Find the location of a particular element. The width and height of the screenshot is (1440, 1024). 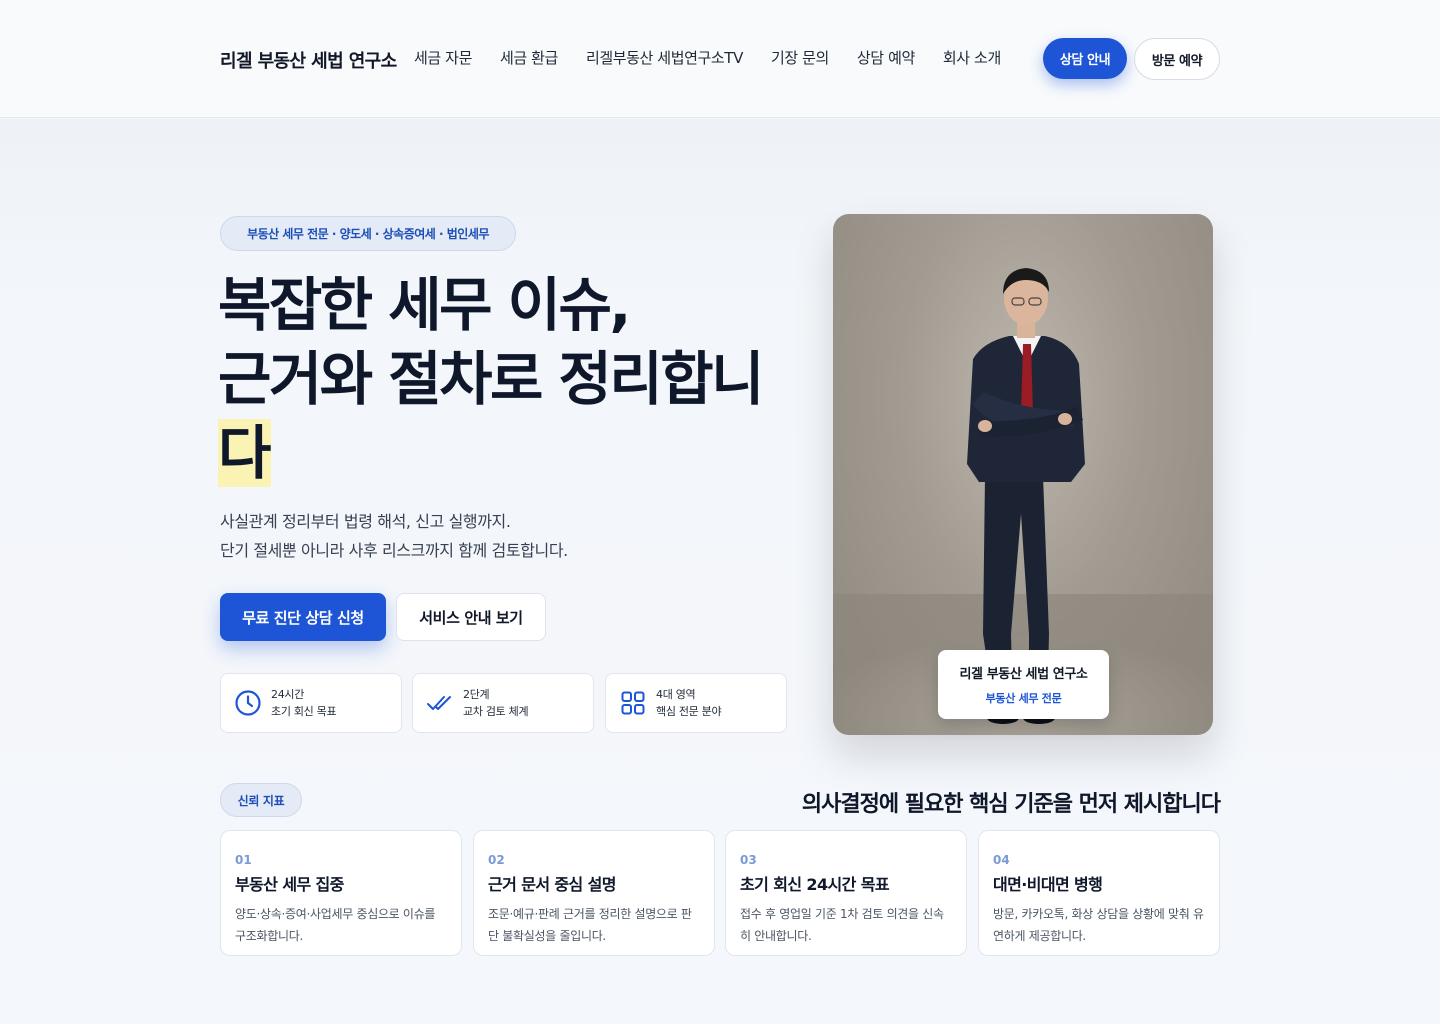

hero-title: 복잡한 세무 이슈, 근거와 절차로 정리합니 다 is located at coordinates (508, 379).